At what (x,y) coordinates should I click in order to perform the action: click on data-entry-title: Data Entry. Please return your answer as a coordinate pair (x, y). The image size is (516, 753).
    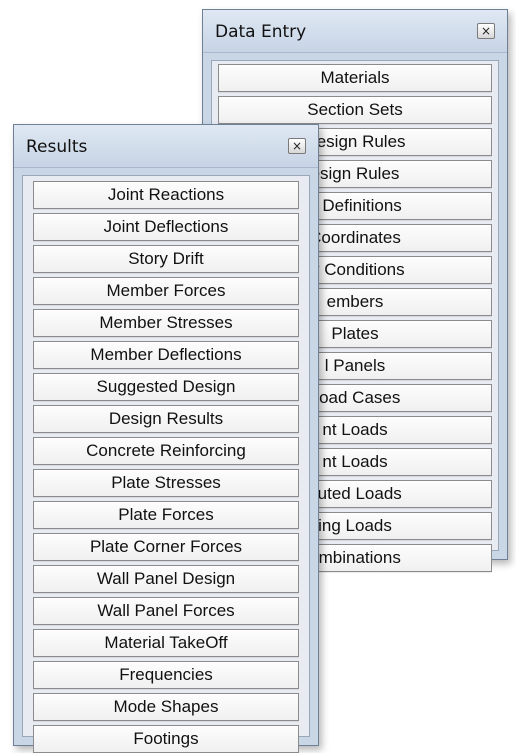
    Looking at the image, I should click on (261, 32).